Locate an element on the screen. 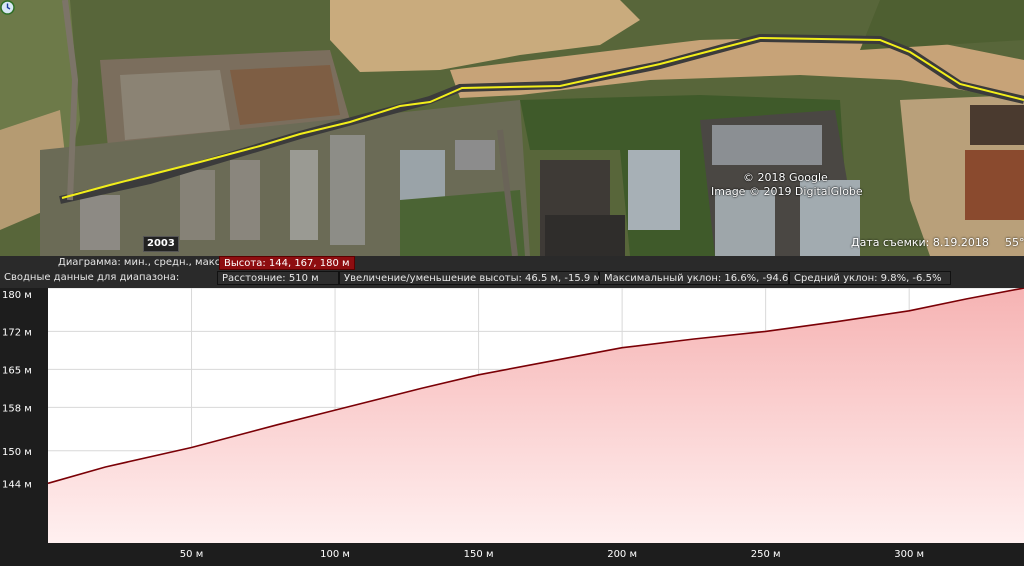 The height and width of the screenshot is (566, 1024). map-copyright-2: Image © 2019 DigitalGlobe is located at coordinates (787, 191).